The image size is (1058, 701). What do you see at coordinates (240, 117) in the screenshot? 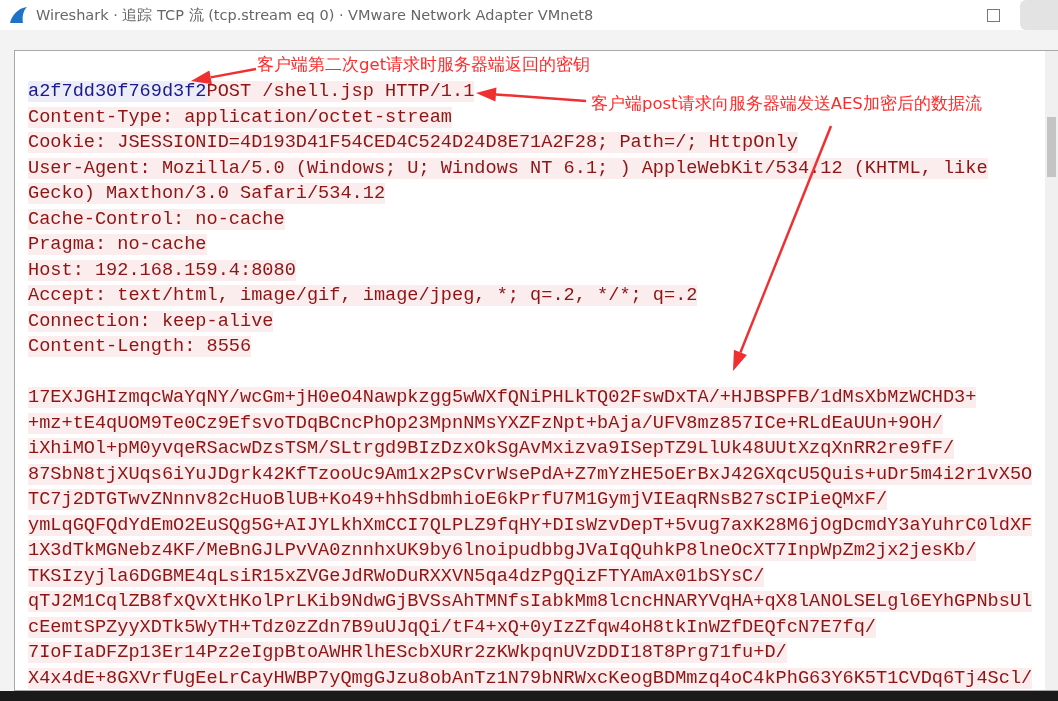
I see `stream-text: Content-Type: application/octet-stream` at bounding box center [240, 117].